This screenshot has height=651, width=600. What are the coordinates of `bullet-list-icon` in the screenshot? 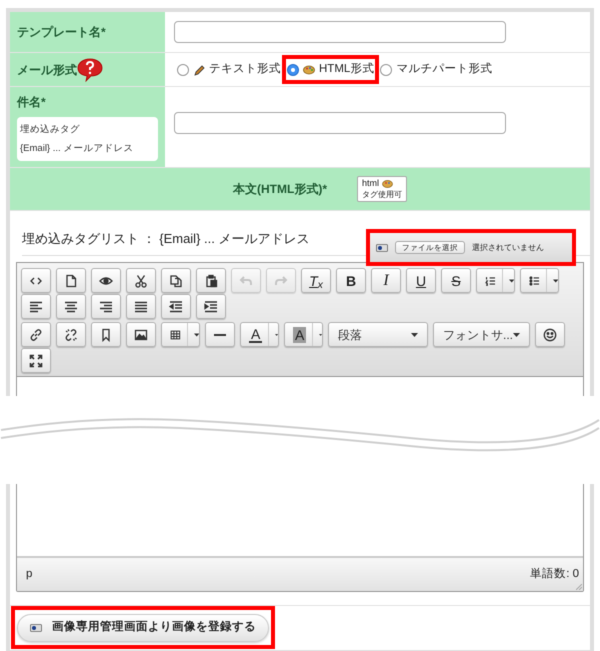 It's located at (534, 281).